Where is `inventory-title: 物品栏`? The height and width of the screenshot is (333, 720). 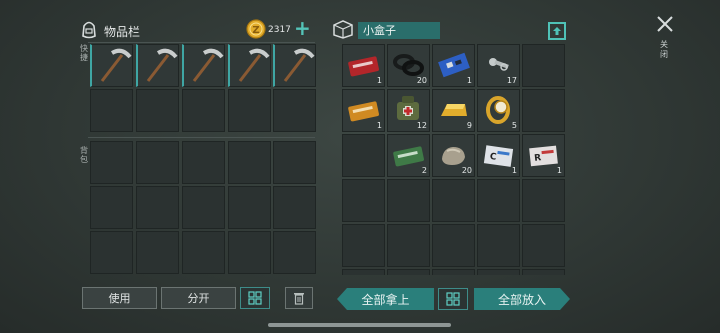 inventory-title: 物品栏 is located at coordinates (122, 32).